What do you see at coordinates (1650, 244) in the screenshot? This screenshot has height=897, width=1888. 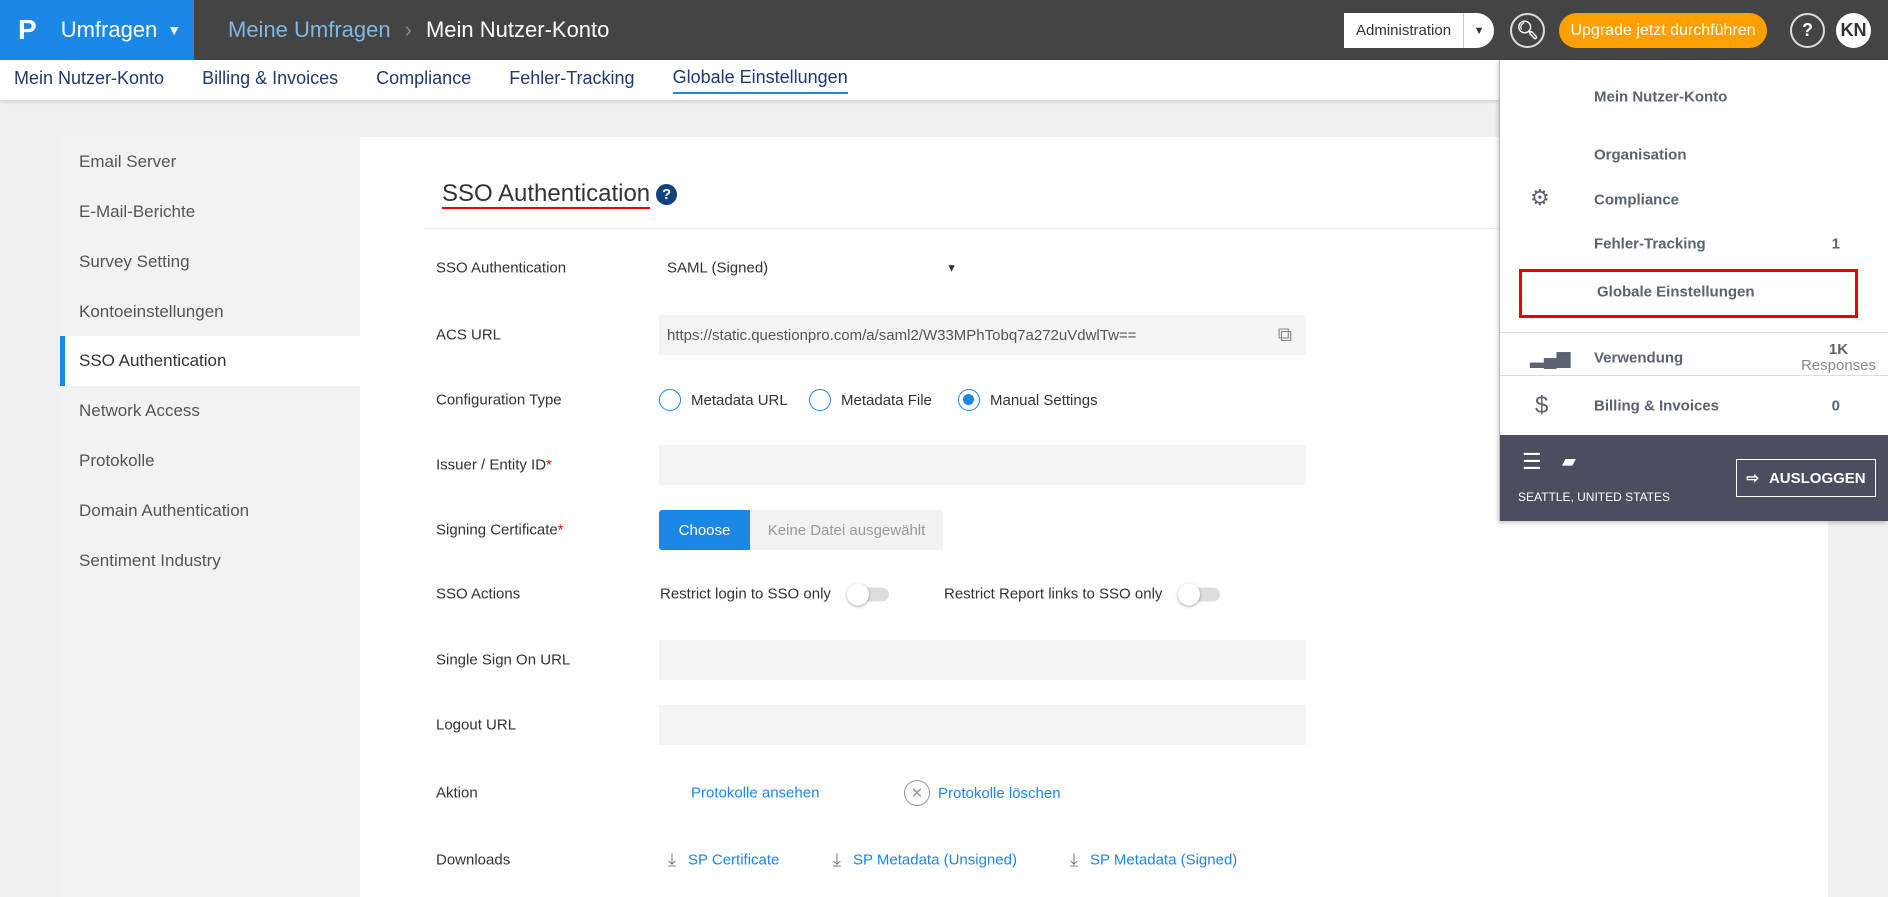 I see `menu-item-fehler-tracking: Fehler-Tracking` at bounding box center [1650, 244].